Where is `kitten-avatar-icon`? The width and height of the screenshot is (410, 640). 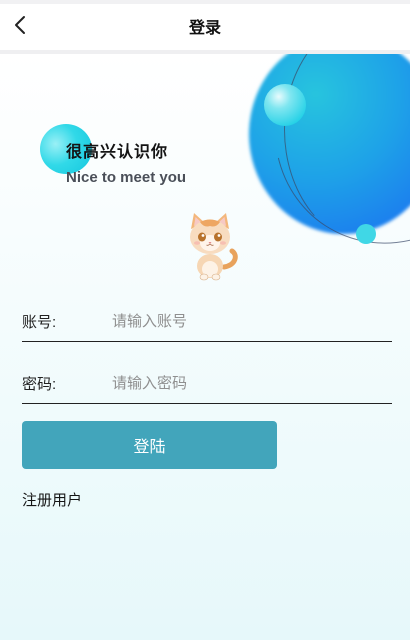 kitten-avatar-icon is located at coordinates (214, 247).